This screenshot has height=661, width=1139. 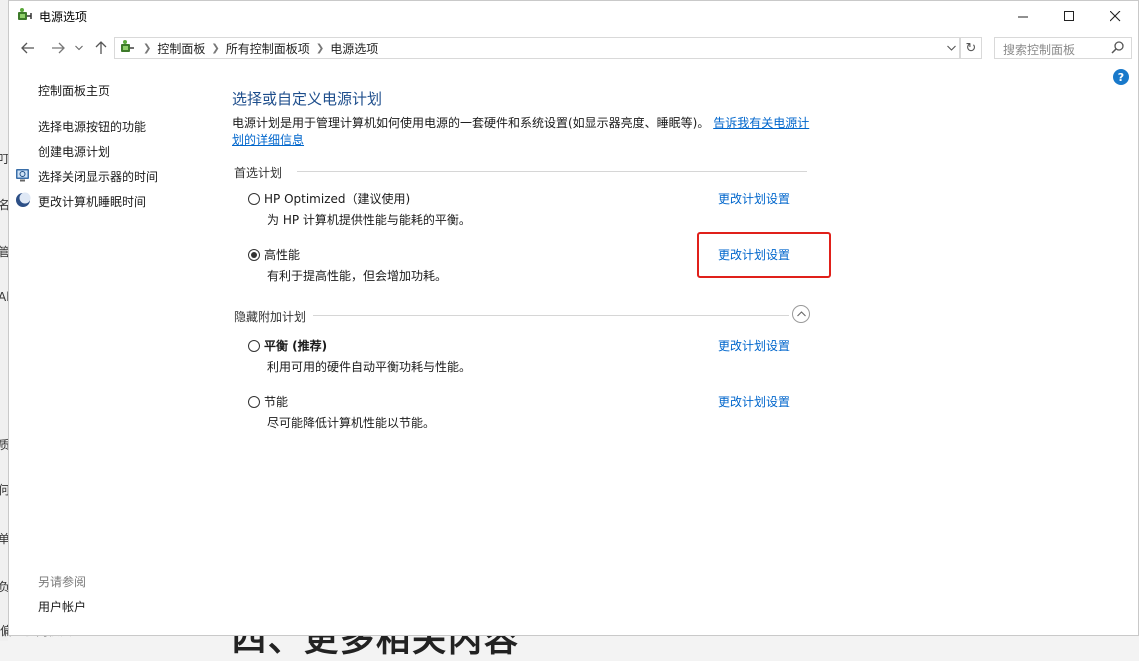 What do you see at coordinates (764, 255) in the screenshot?
I see `highlight-annotation` at bounding box center [764, 255].